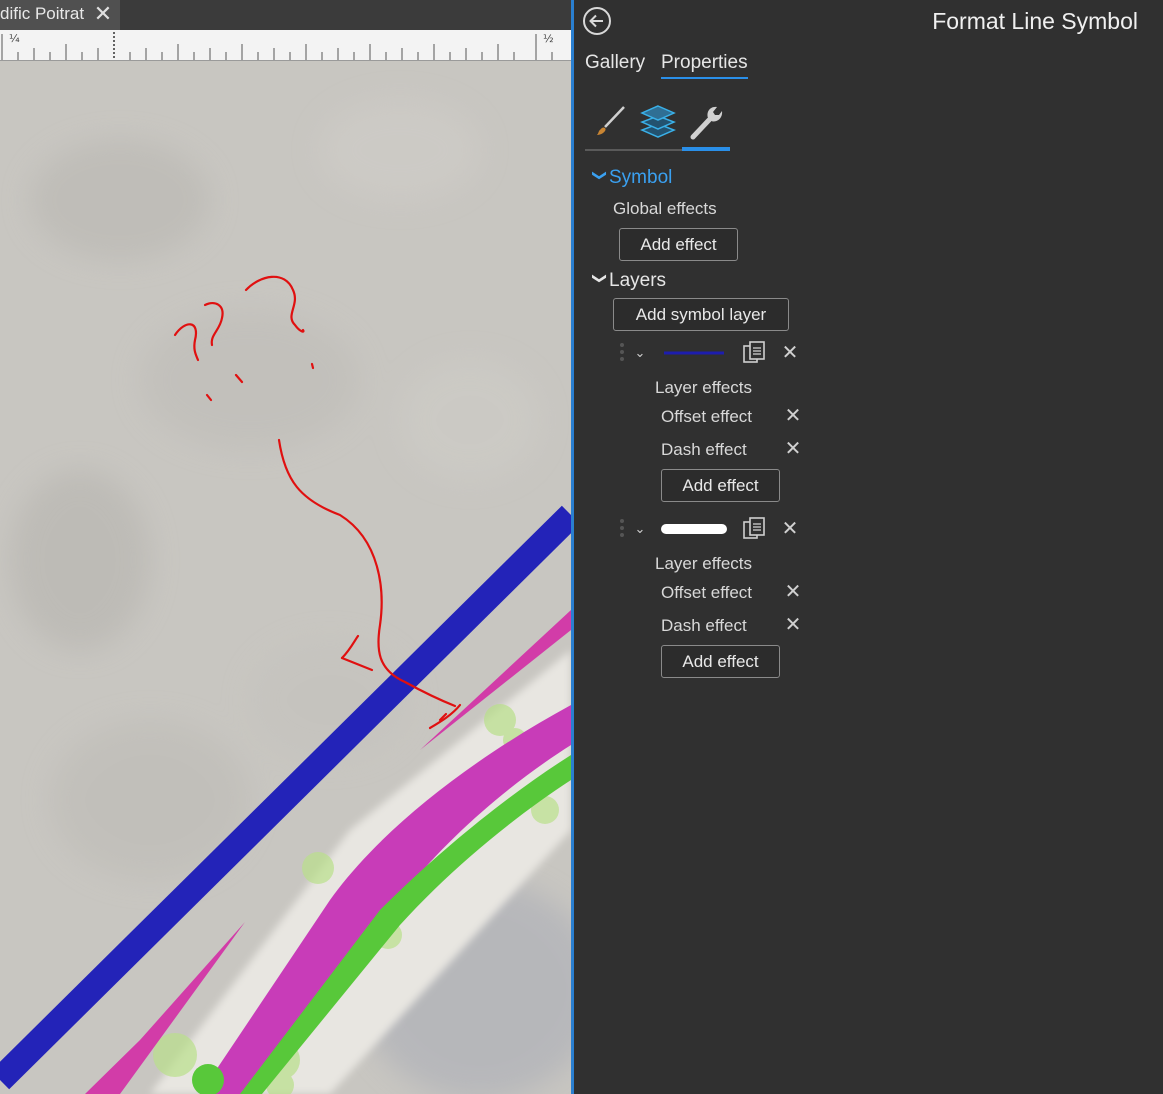  Describe the element at coordinates (720, 485) in the screenshot. I see `layer-1-add-effect-button: Add effect` at that location.